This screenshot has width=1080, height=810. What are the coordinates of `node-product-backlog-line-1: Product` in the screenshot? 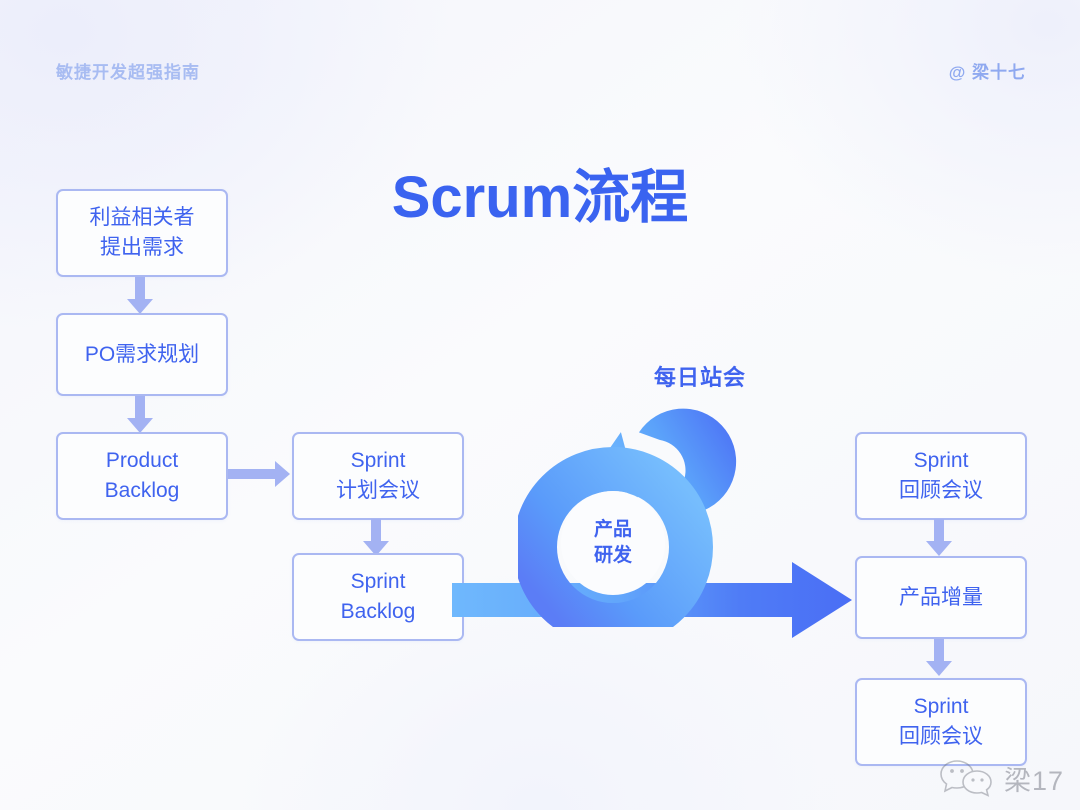 It's located at (142, 461).